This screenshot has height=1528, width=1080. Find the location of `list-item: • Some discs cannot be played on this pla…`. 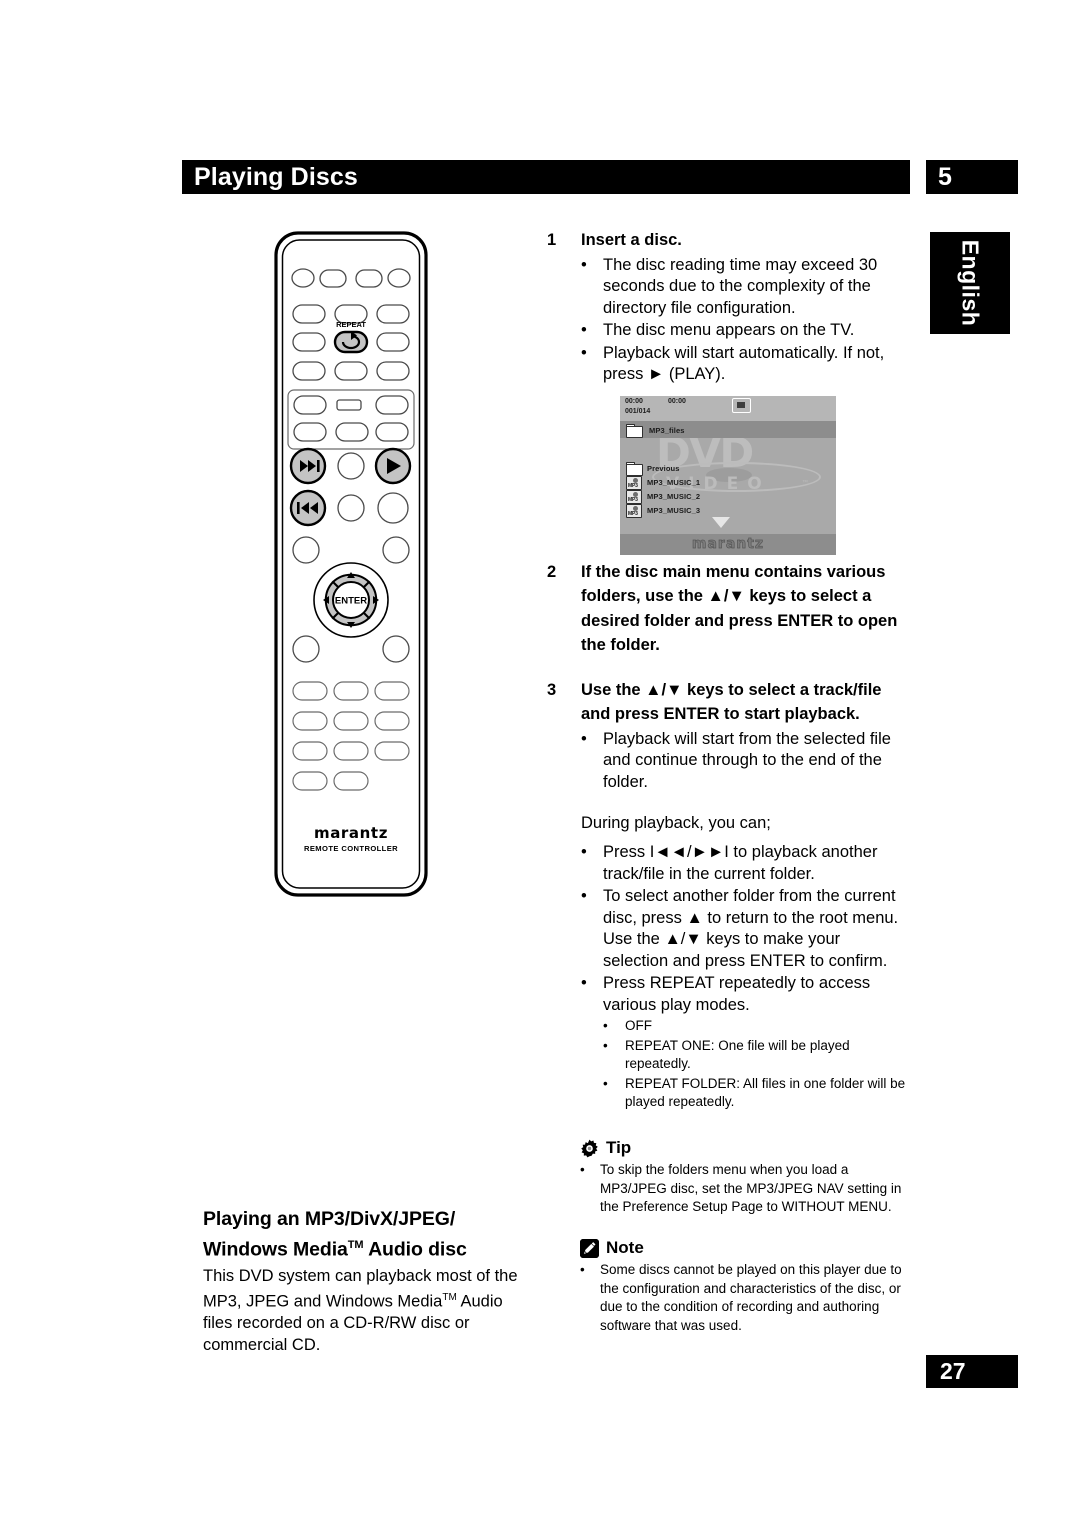

list-item: • Some discs cannot be played on this pla… is located at coordinates (745, 1298).